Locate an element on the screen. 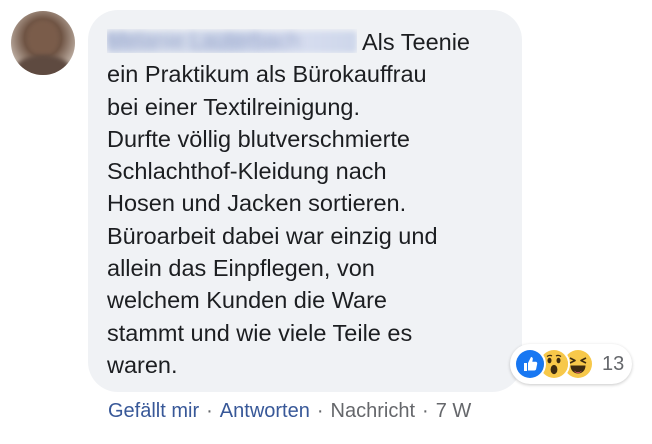  author-name-text: Melanie Lauterbach is located at coordinates (204, 41).